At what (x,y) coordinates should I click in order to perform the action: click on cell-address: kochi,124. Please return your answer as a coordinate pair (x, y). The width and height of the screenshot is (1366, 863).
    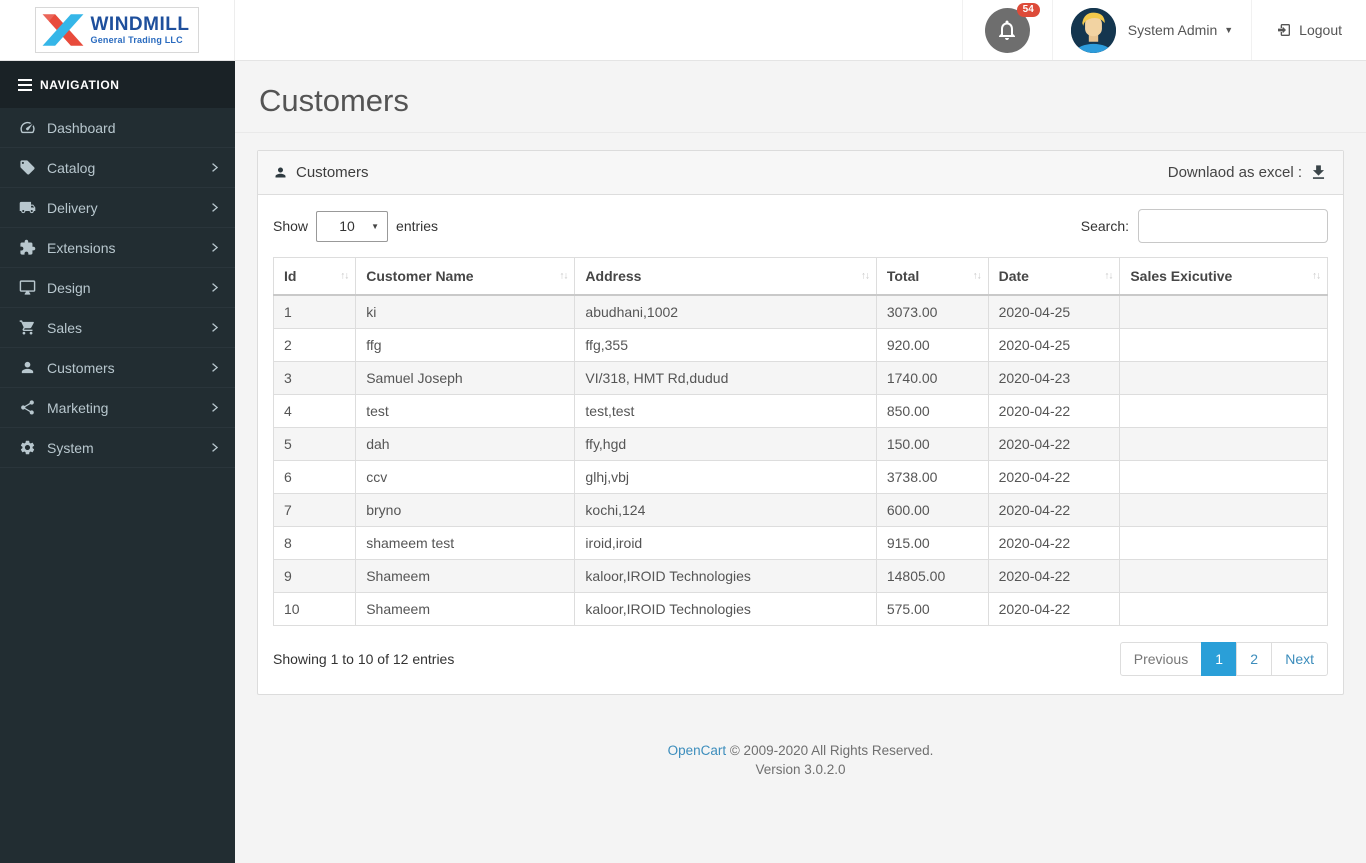
    Looking at the image, I should click on (725, 510).